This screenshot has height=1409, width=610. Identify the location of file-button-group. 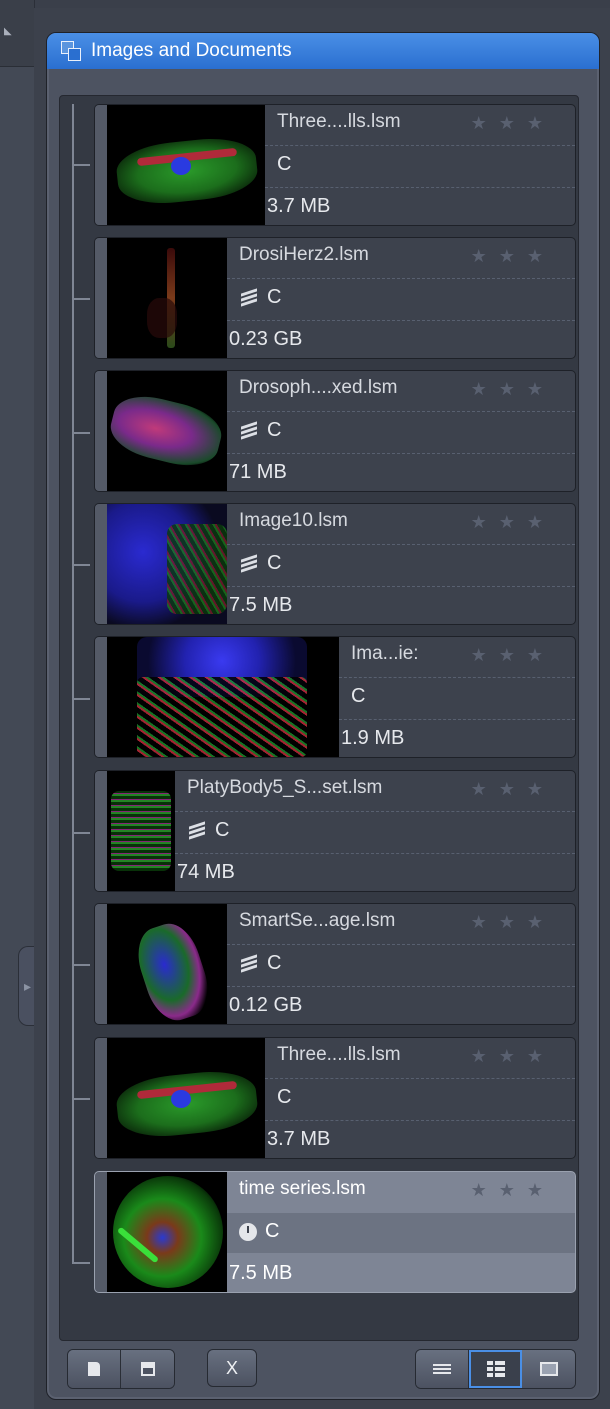
(121, 1369).